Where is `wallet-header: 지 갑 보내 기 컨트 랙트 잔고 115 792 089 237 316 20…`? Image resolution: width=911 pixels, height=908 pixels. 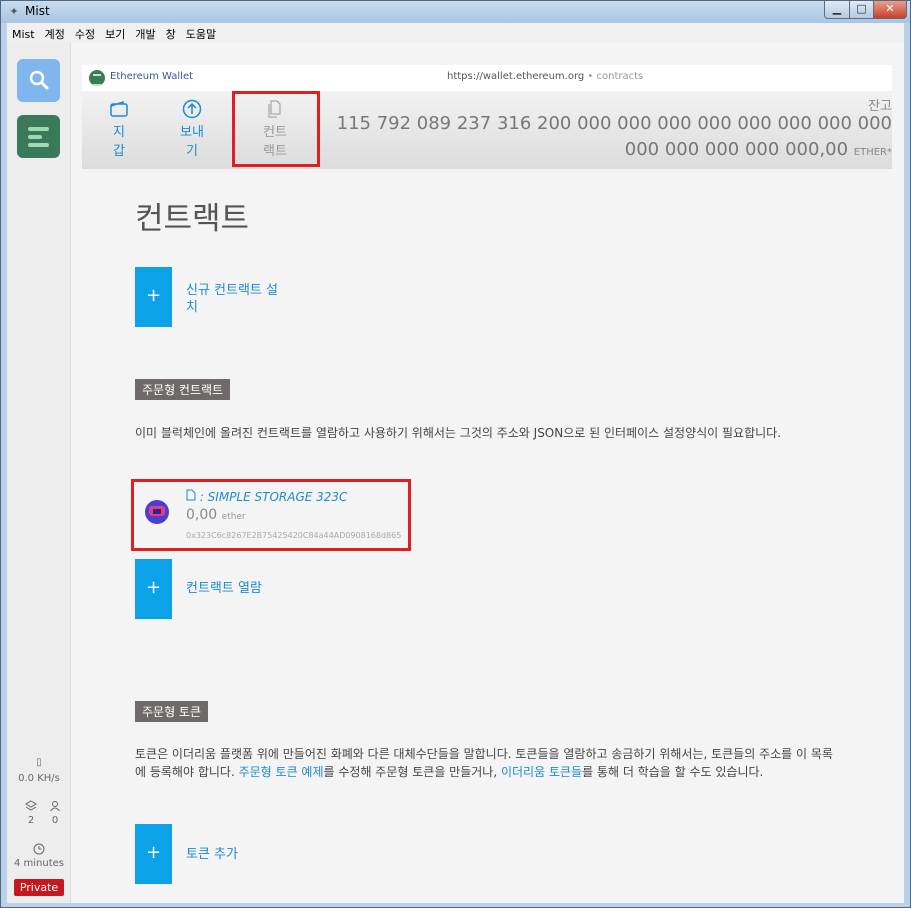 wallet-header: 지 갑 보내 기 컨트 랙트 잔고 115 792 089 237 316 20… is located at coordinates (487, 130).